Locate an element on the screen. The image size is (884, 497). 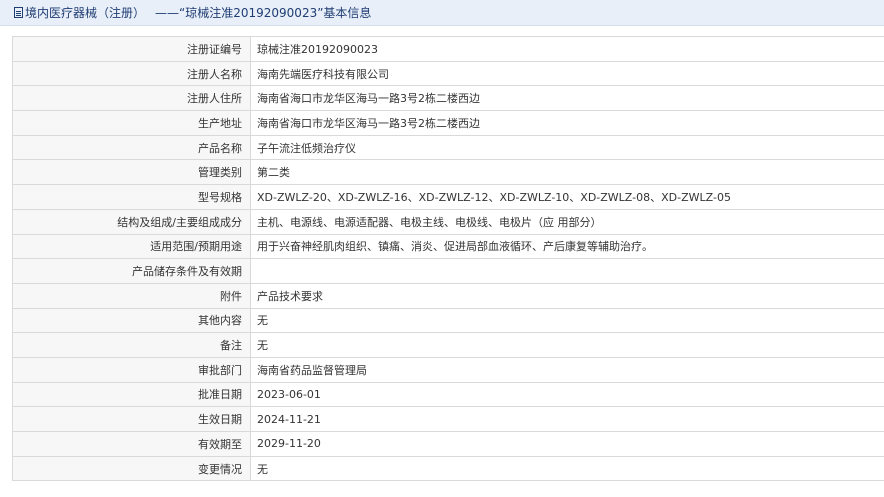
row-value: 海南先端医疗科技有限公司 is located at coordinates (567, 73).